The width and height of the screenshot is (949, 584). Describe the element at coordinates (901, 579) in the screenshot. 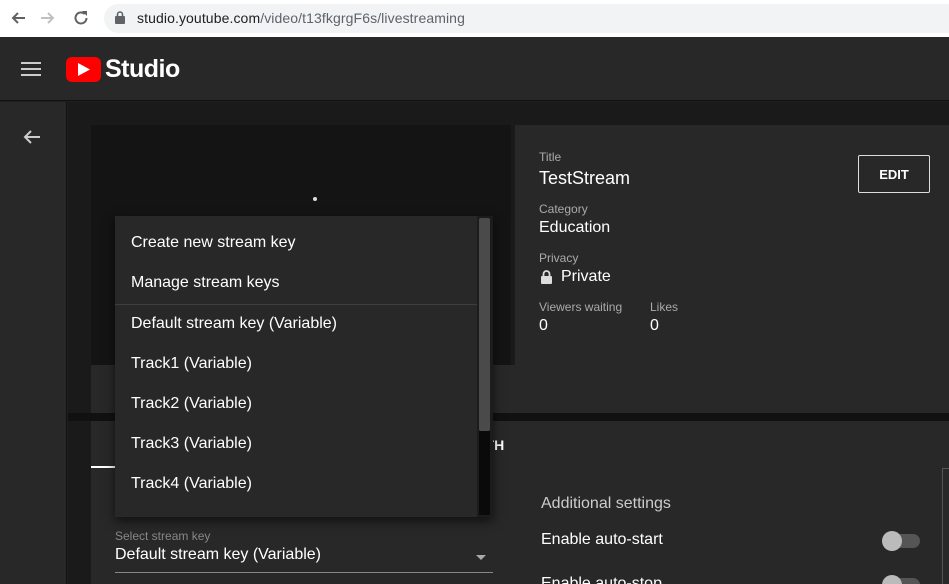

I see `autostop-toggle` at that location.